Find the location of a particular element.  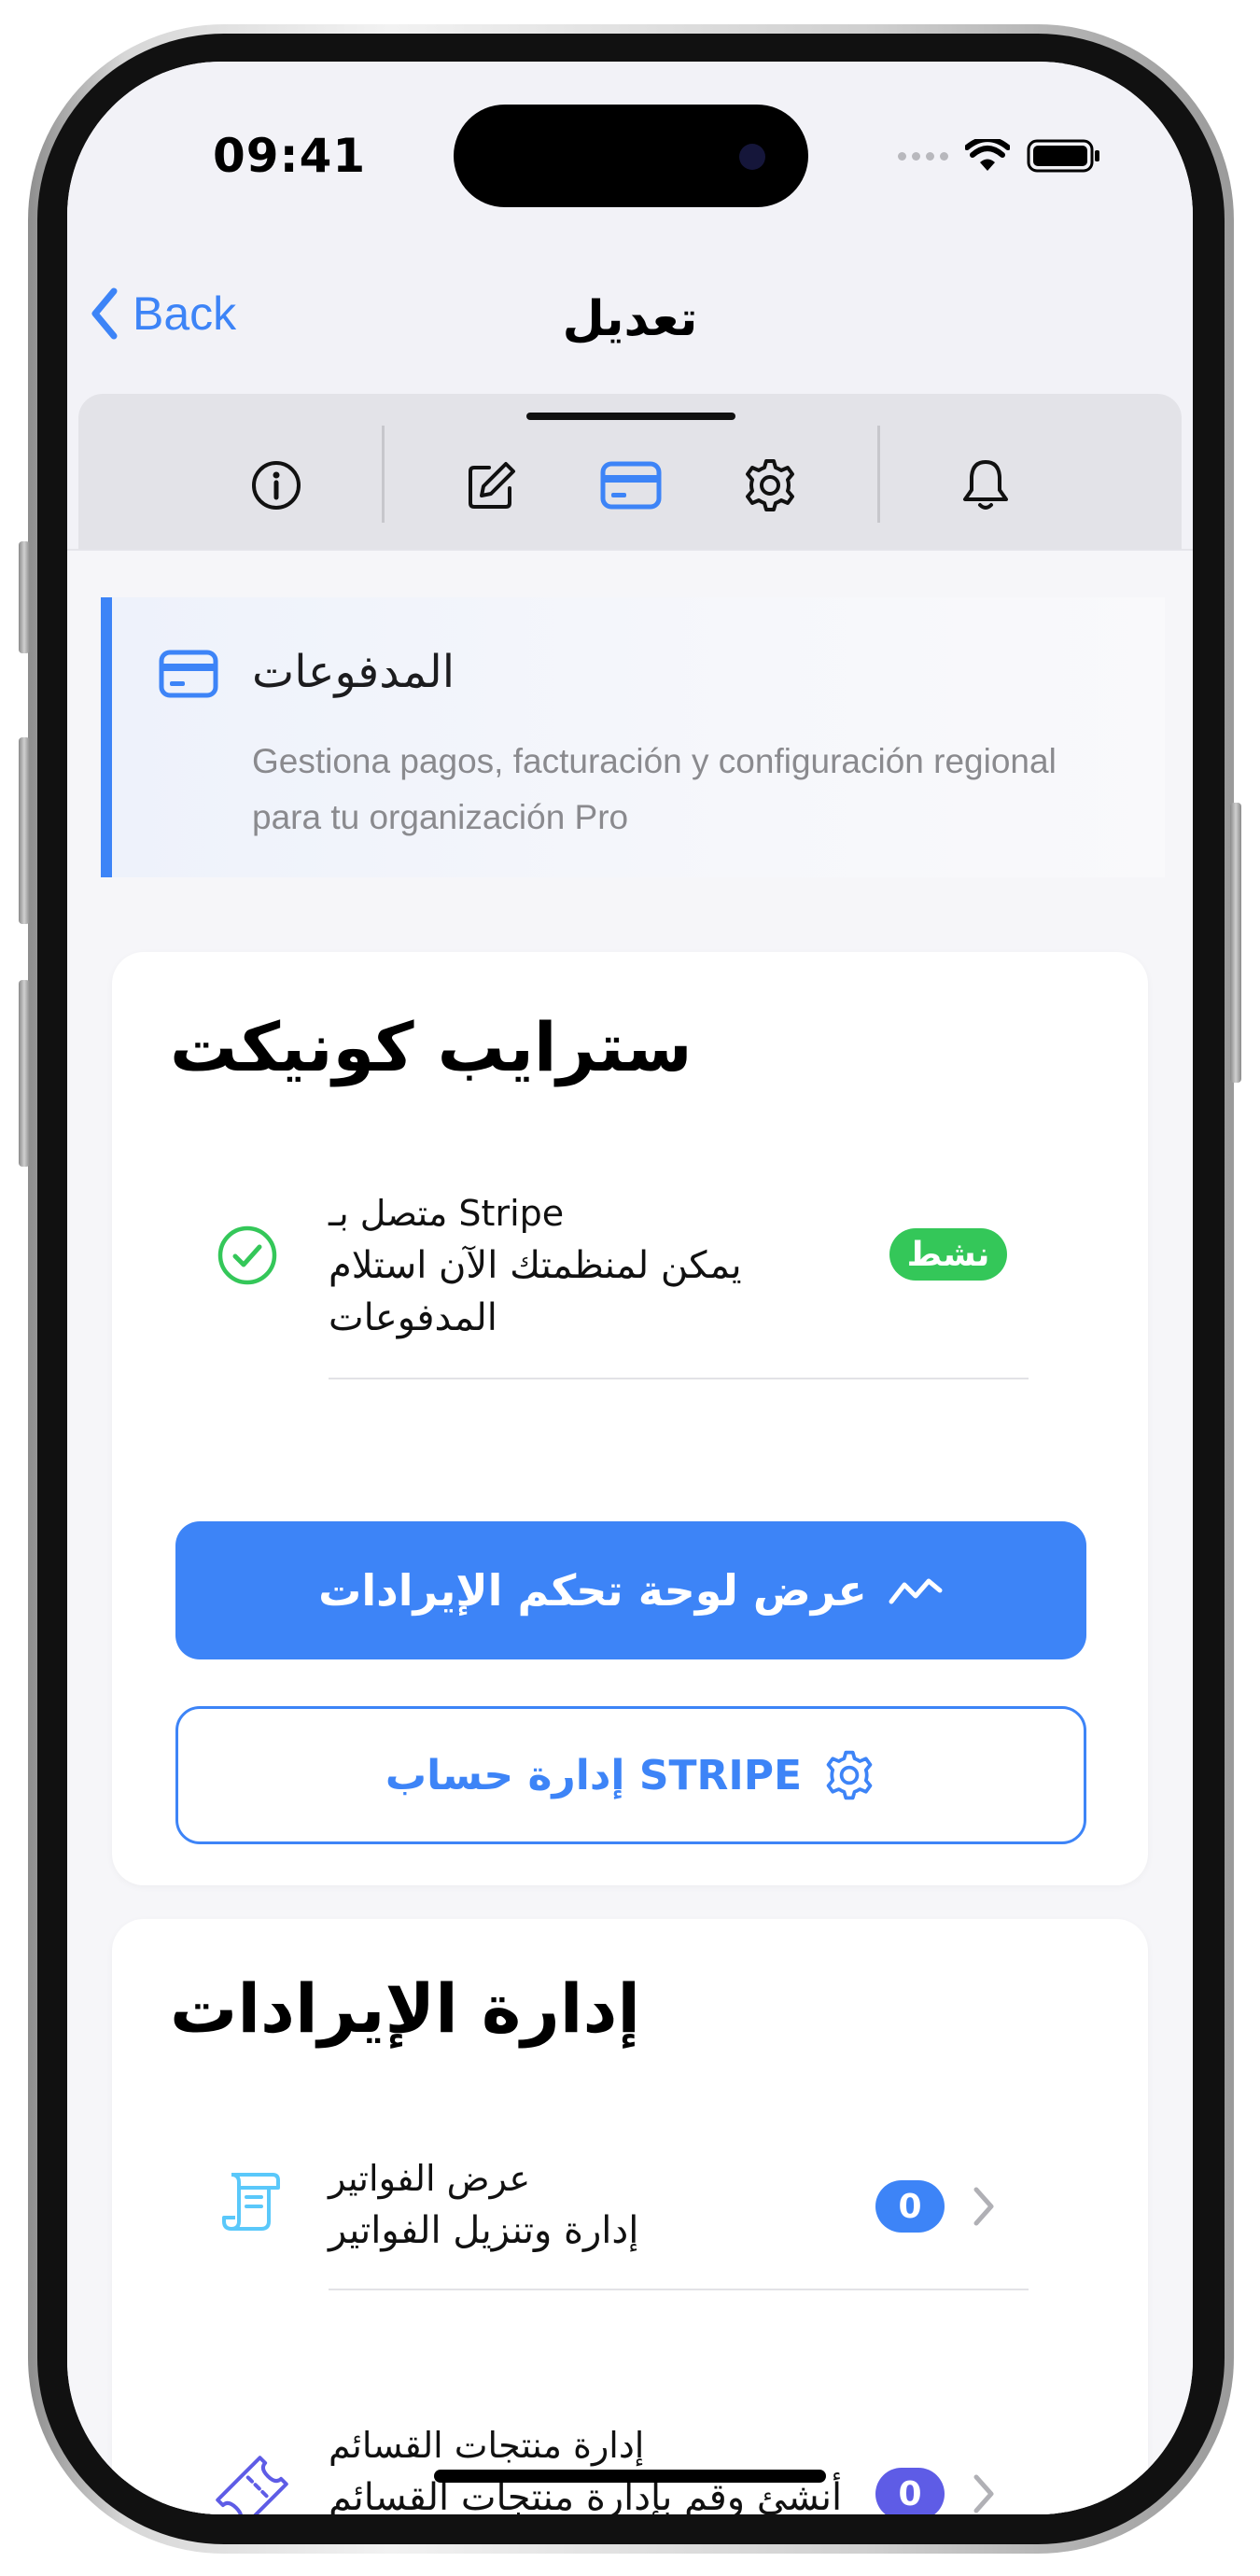

button-label: إدارة حساب STRIPE is located at coordinates (594, 1775).